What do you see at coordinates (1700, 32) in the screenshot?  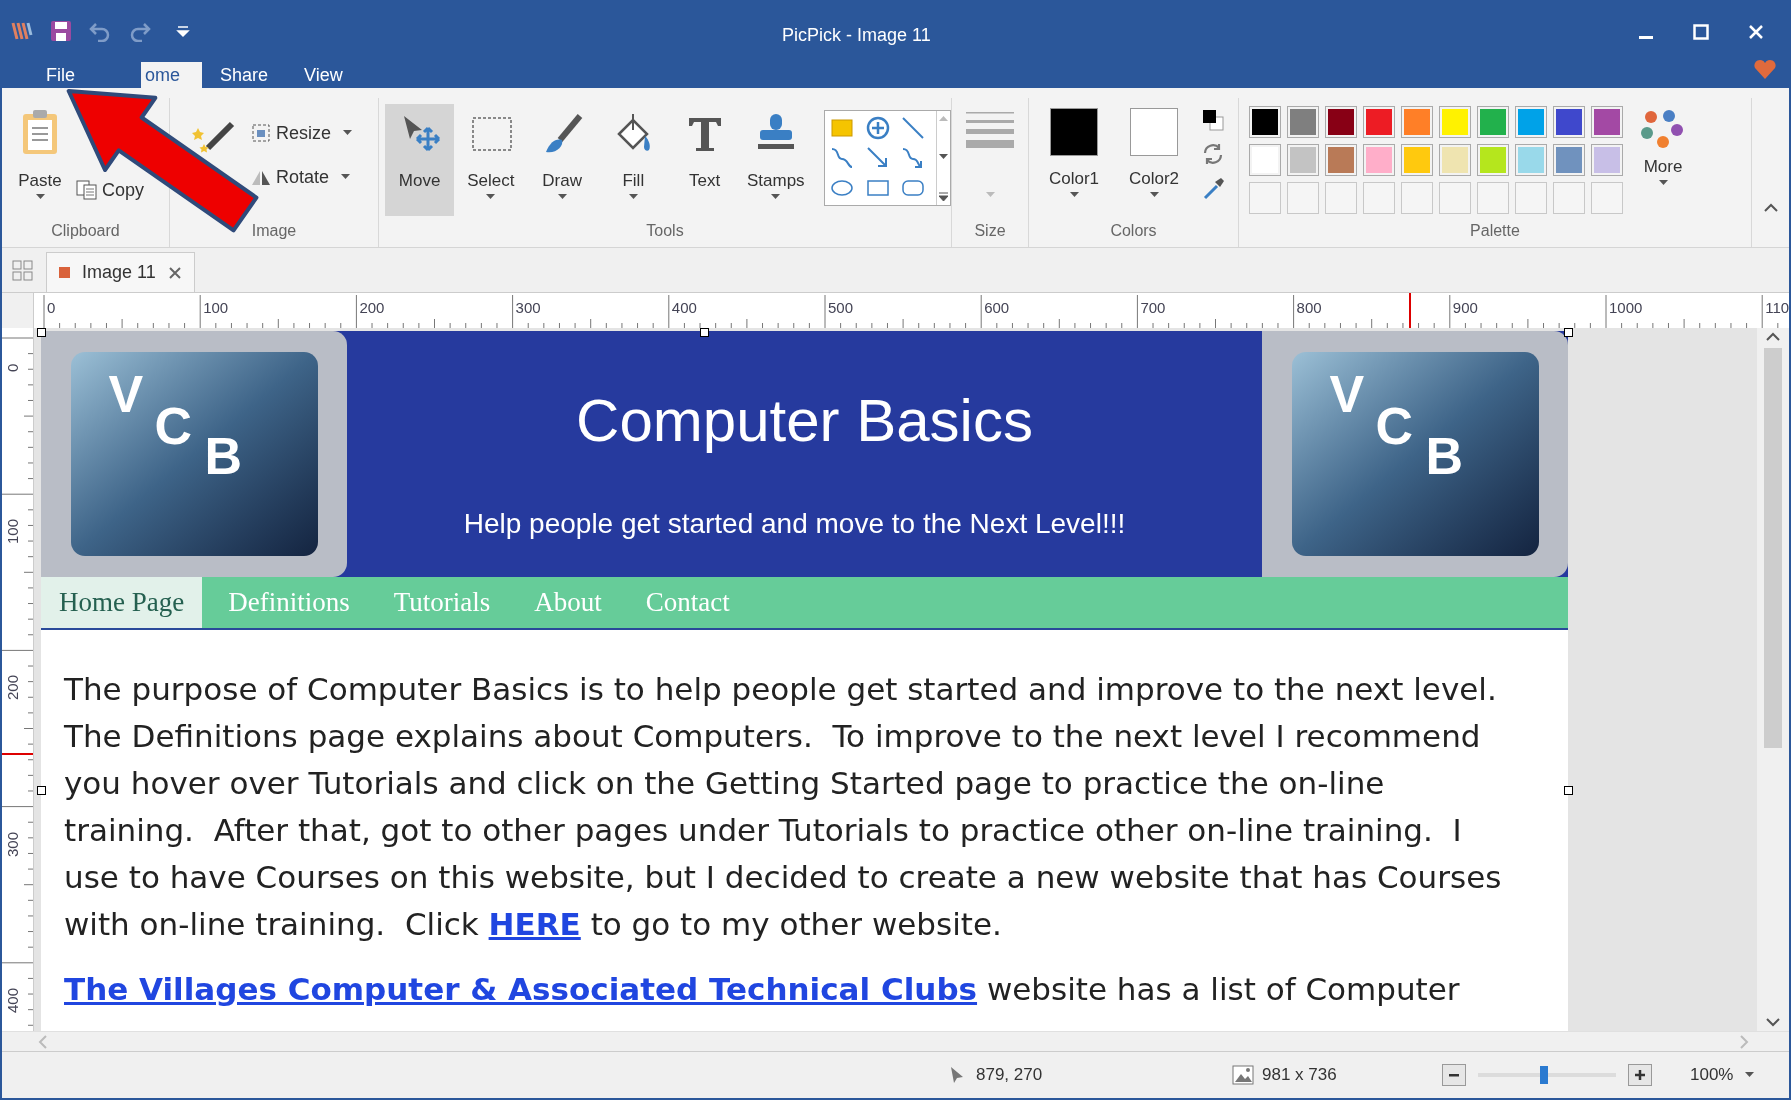 I see `maximize-icon` at bounding box center [1700, 32].